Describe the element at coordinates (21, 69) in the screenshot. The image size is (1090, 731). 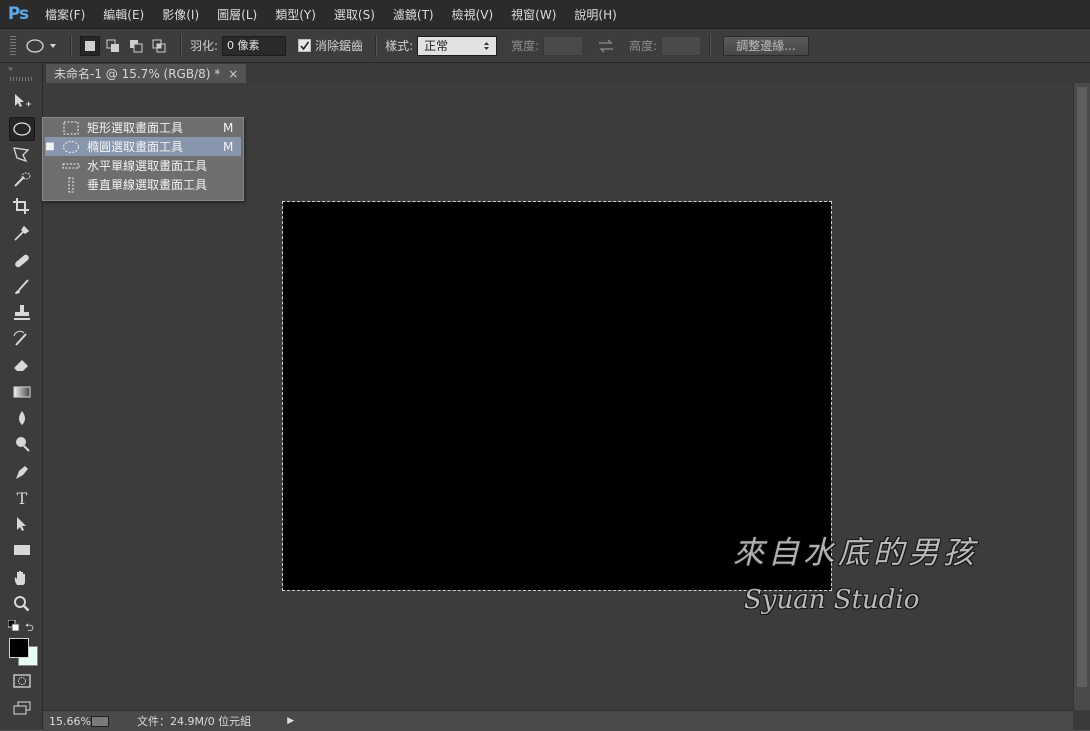
I see `collapse-panel-icon: »` at that location.